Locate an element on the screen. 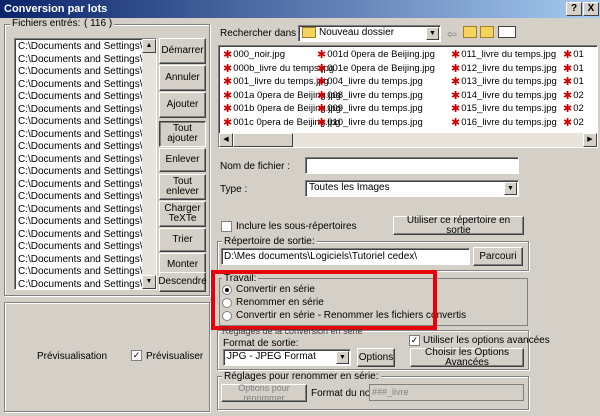  browse-file-item: ✱ 001e 0pera de Beijing.jpg is located at coordinates (376, 68).